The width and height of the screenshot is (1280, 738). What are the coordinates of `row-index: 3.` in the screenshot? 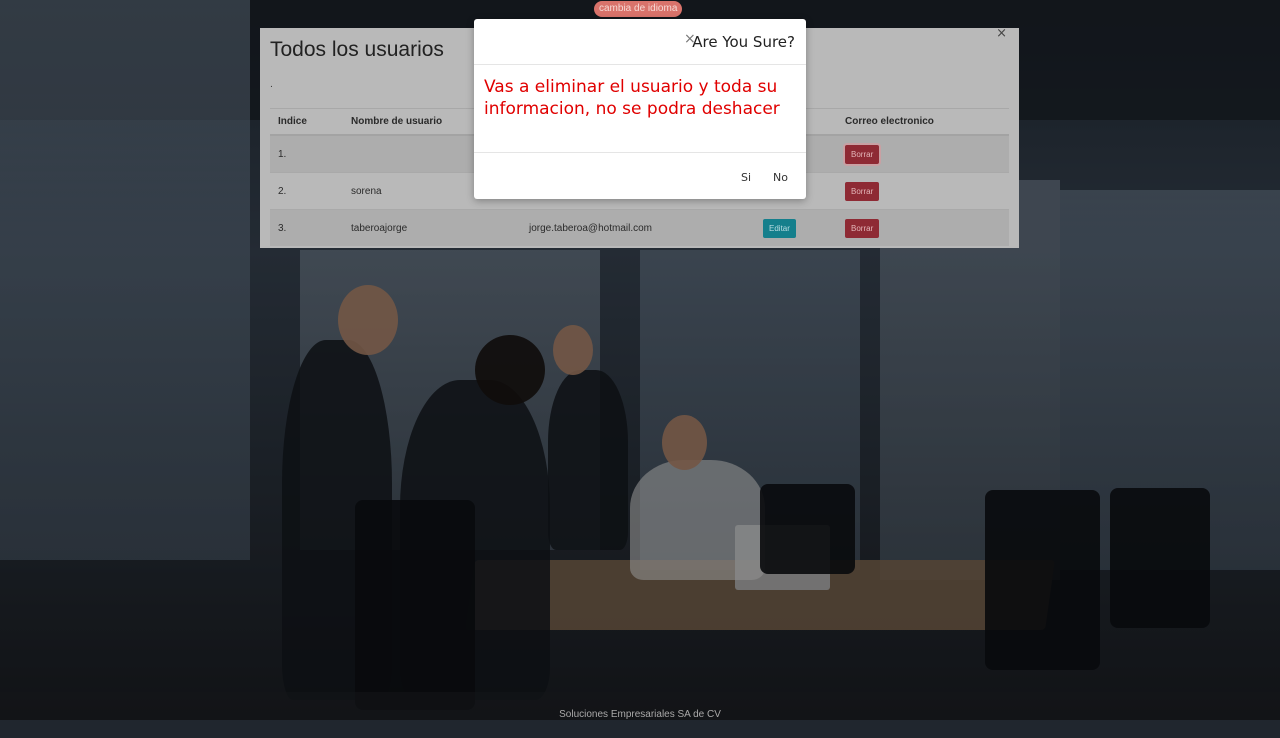 It's located at (306, 227).